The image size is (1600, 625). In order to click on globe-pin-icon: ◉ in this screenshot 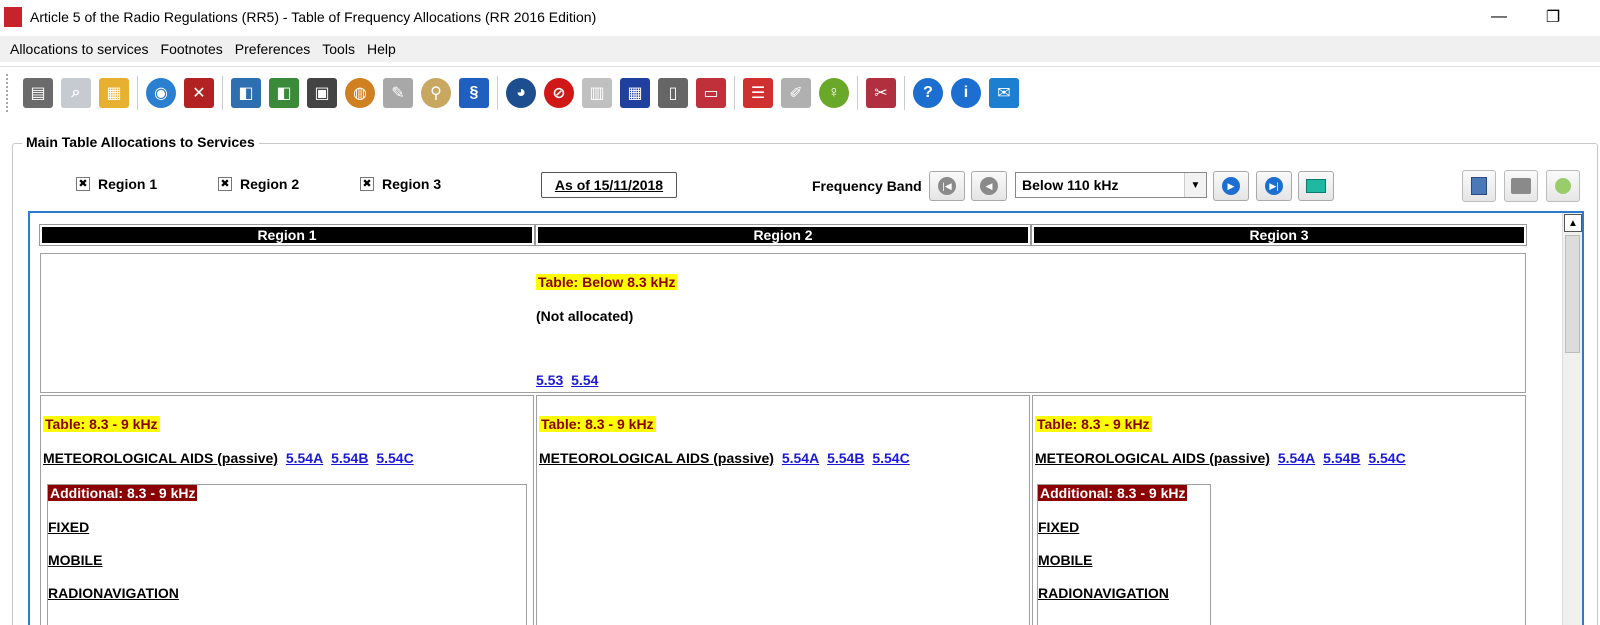, I will do `click(161, 92)`.